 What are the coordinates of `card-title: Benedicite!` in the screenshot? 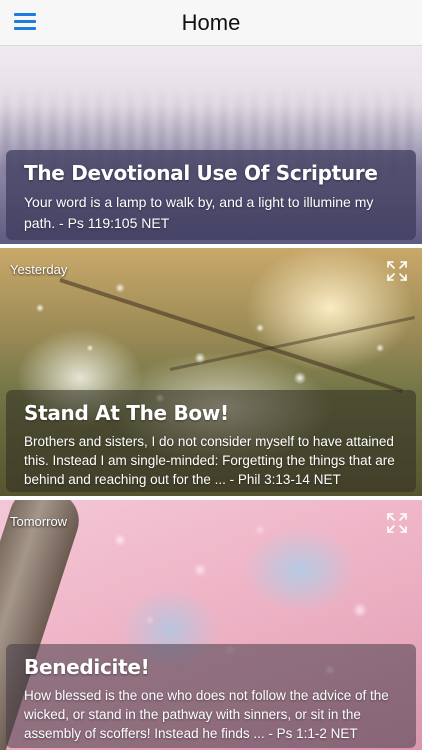 It's located at (87, 667).